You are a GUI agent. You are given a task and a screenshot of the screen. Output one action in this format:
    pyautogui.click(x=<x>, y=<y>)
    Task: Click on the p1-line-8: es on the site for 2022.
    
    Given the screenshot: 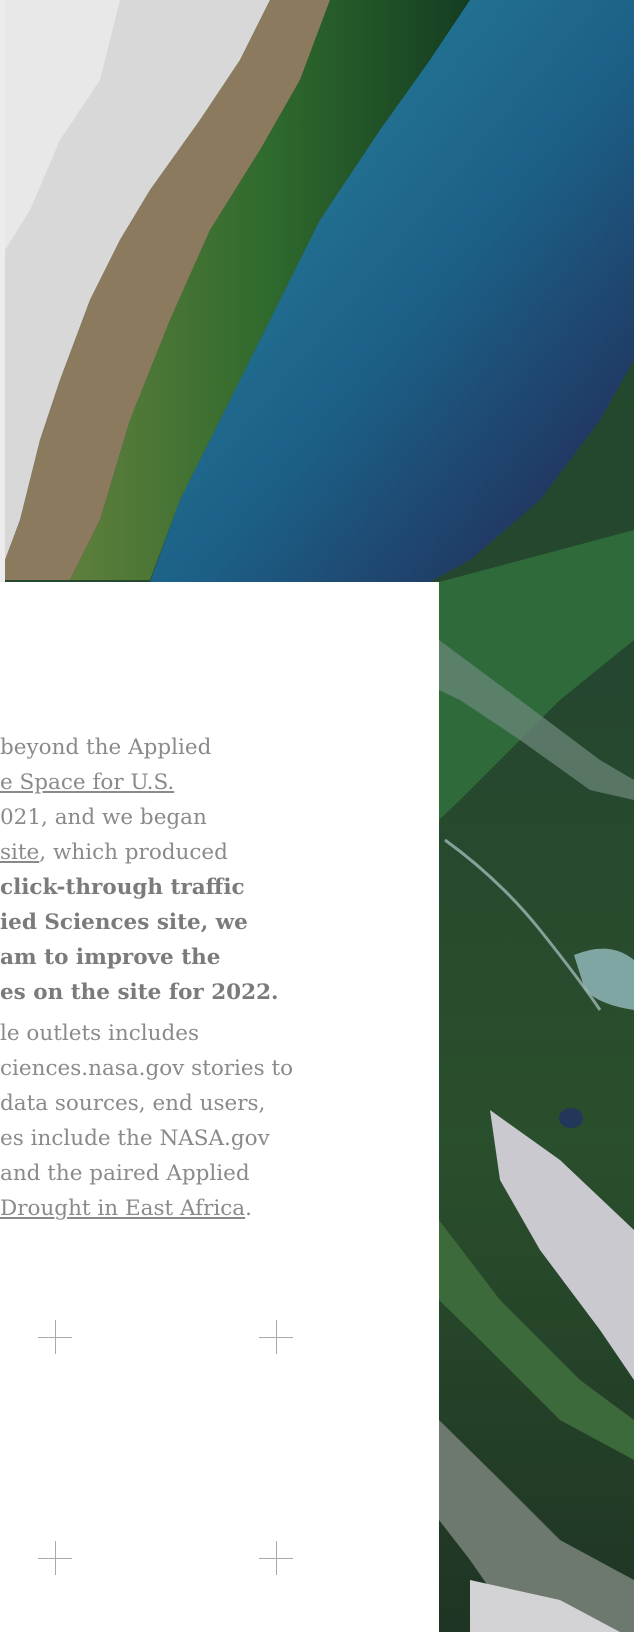 What is the action you would take?
    pyautogui.click(x=139, y=992)
    